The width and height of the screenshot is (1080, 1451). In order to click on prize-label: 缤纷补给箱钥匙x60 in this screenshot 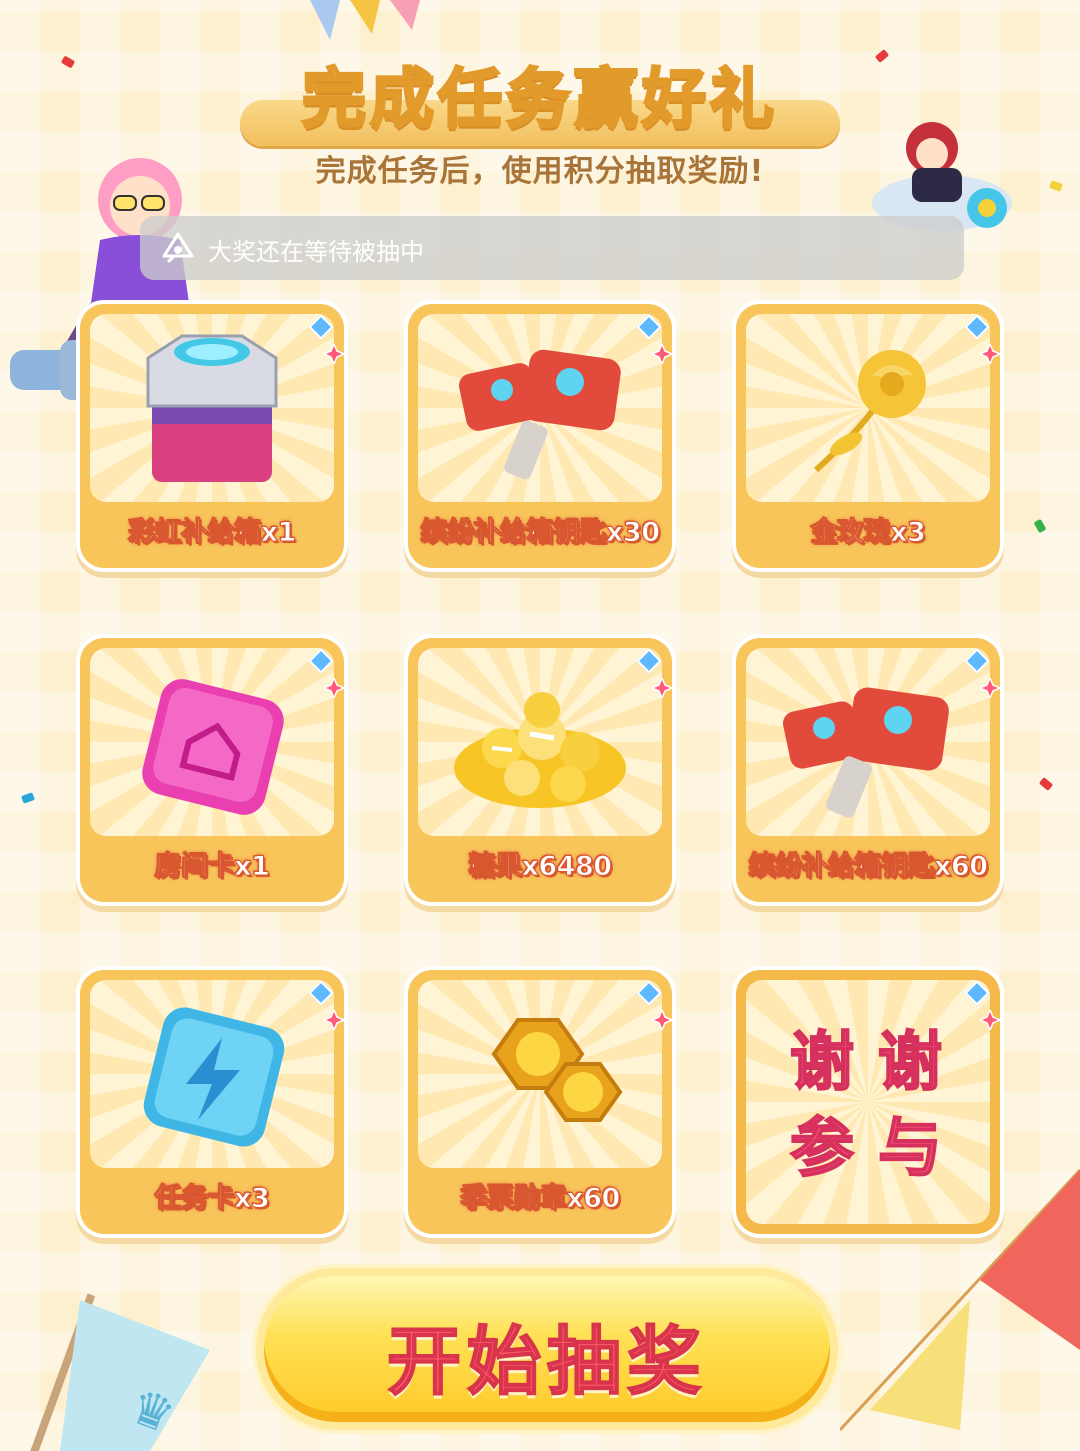, I will do `click(868, 867)`.